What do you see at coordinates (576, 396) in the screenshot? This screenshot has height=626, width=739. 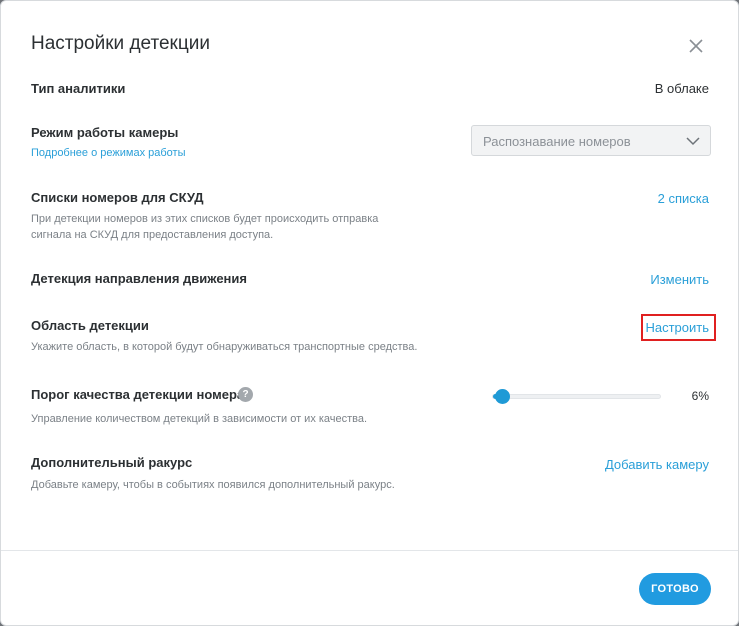 I see `quality-slider-track` at bounding box center [576, 396].